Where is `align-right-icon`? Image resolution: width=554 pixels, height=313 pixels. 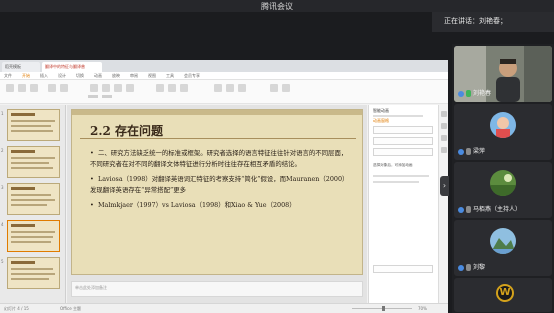
align-right-icon is located at coordinates (184, 88).